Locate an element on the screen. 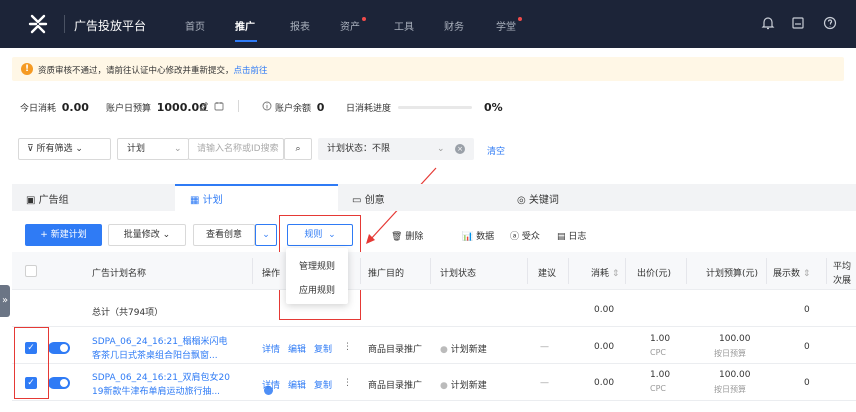  col-spend: 消耗 ⇕ is located at coordinates (605, 272).